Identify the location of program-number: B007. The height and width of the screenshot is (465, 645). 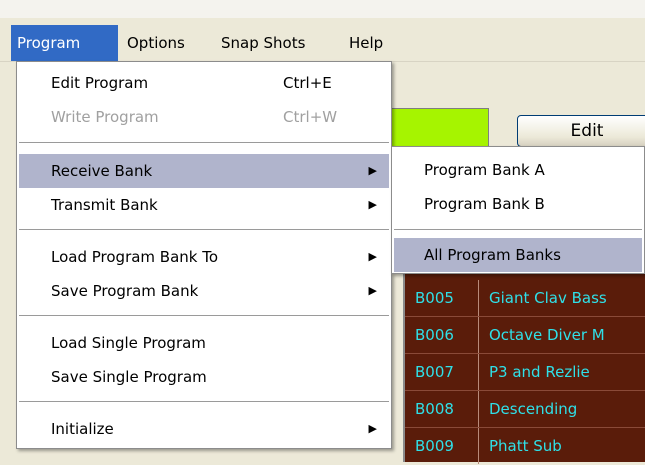
(442, 372).